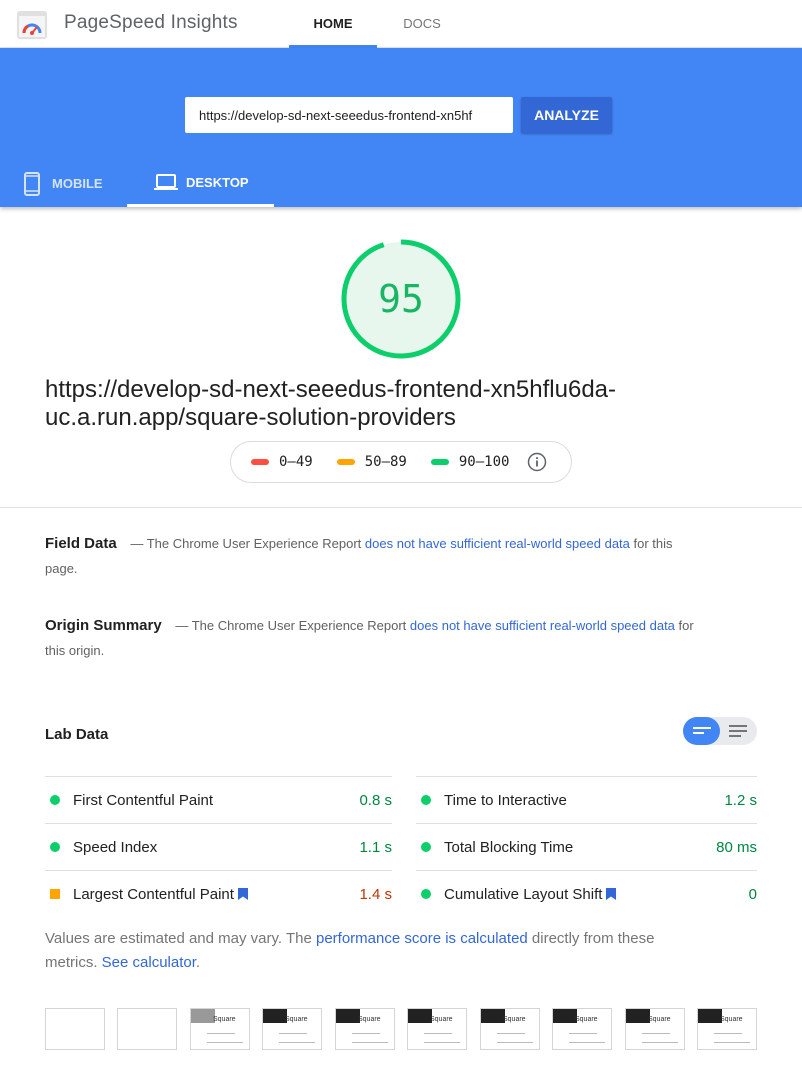 This screenshot has height=1073, width=802. Describe the element at coordinates (385, 462) in the screenshot. I see `legend-label-average: 50–89` at that location.